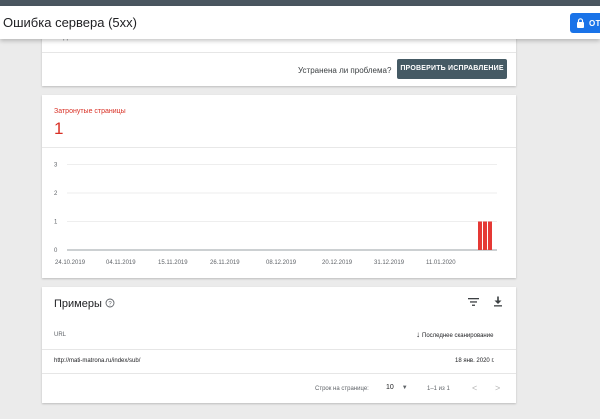 The height and width of the screenshot is (419, 600). I want to click on x-tick-label: 08.12.2019, so click(281, 263).